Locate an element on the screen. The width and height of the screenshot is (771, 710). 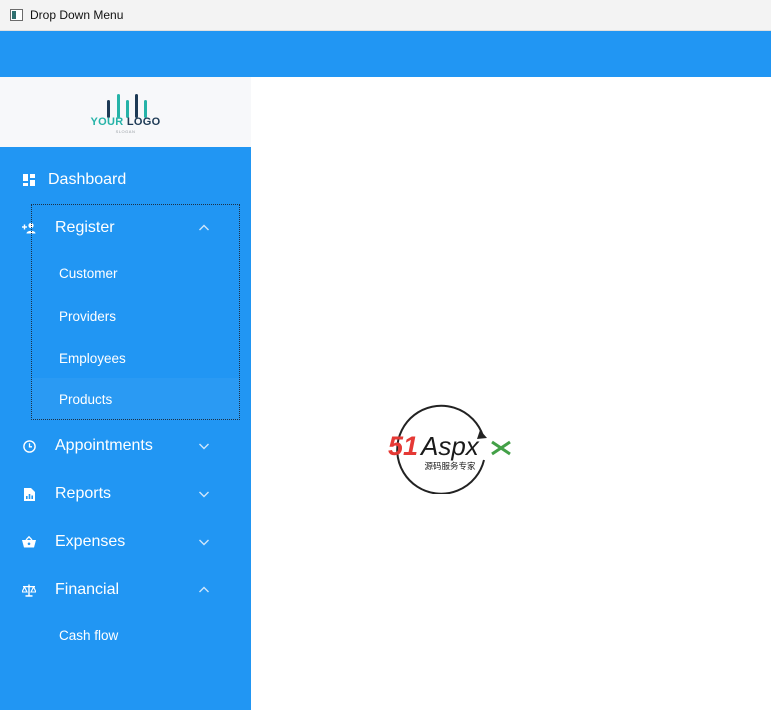
sidebar-item-register: Register is located at coordinates (125, 228).